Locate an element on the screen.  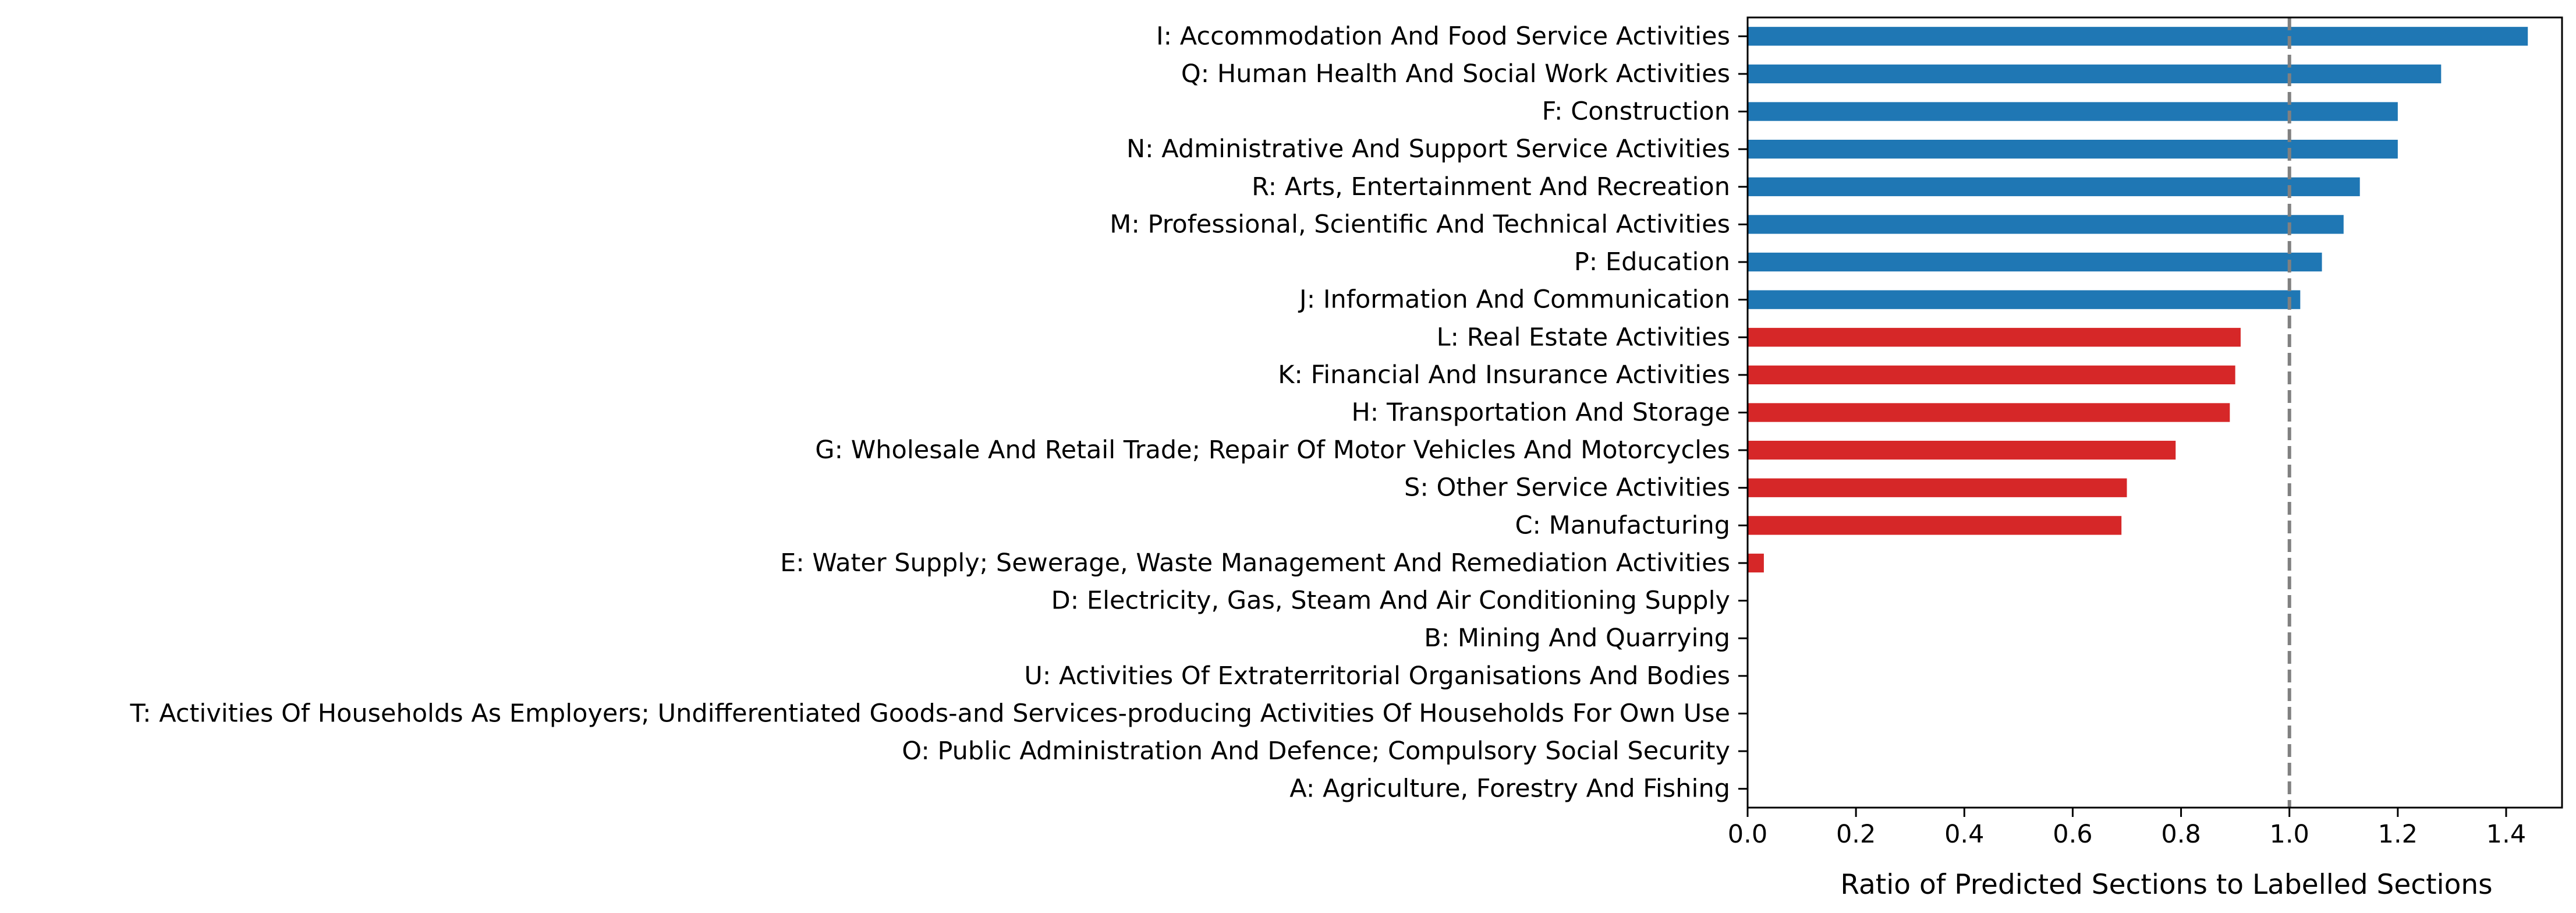
y-tick-label: R: Arts, Entertainment And Recreation is located at coordinates (1491, 186).